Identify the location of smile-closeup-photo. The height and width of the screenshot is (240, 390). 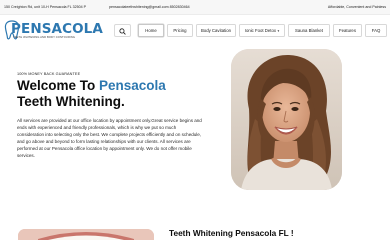
(86, 234).